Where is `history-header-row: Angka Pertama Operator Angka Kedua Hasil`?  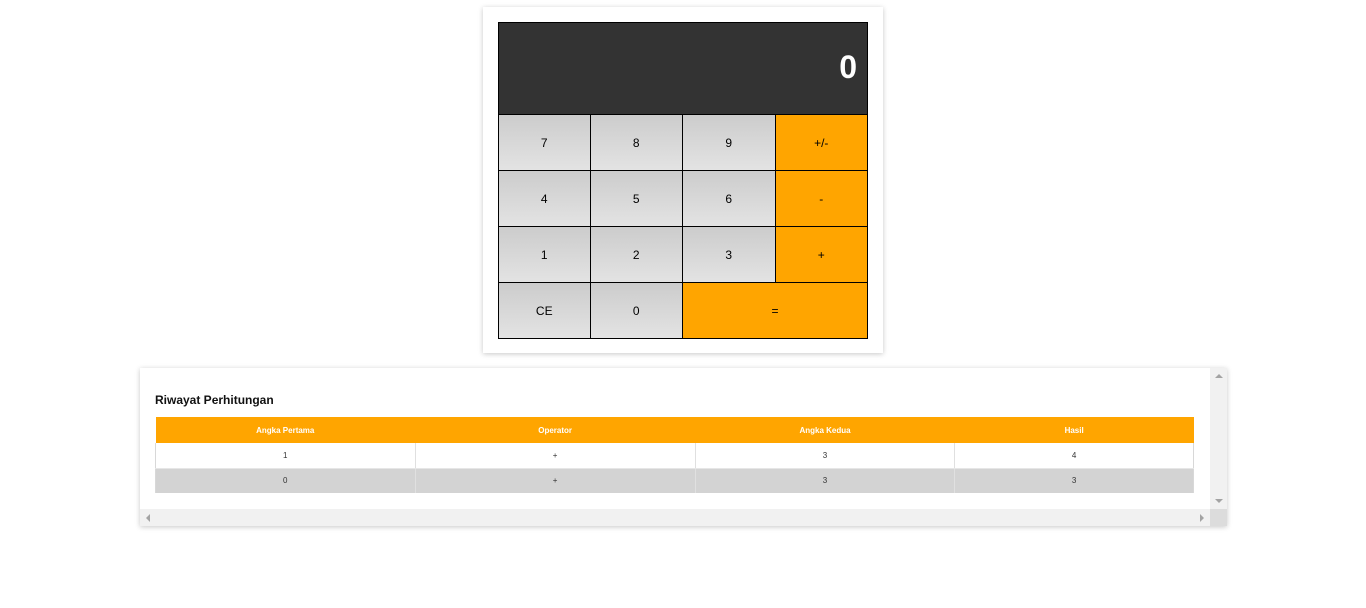 history-header-row: Angka Pertama Operator Angka Kedua Hasil is located at coordinates (674, 430).